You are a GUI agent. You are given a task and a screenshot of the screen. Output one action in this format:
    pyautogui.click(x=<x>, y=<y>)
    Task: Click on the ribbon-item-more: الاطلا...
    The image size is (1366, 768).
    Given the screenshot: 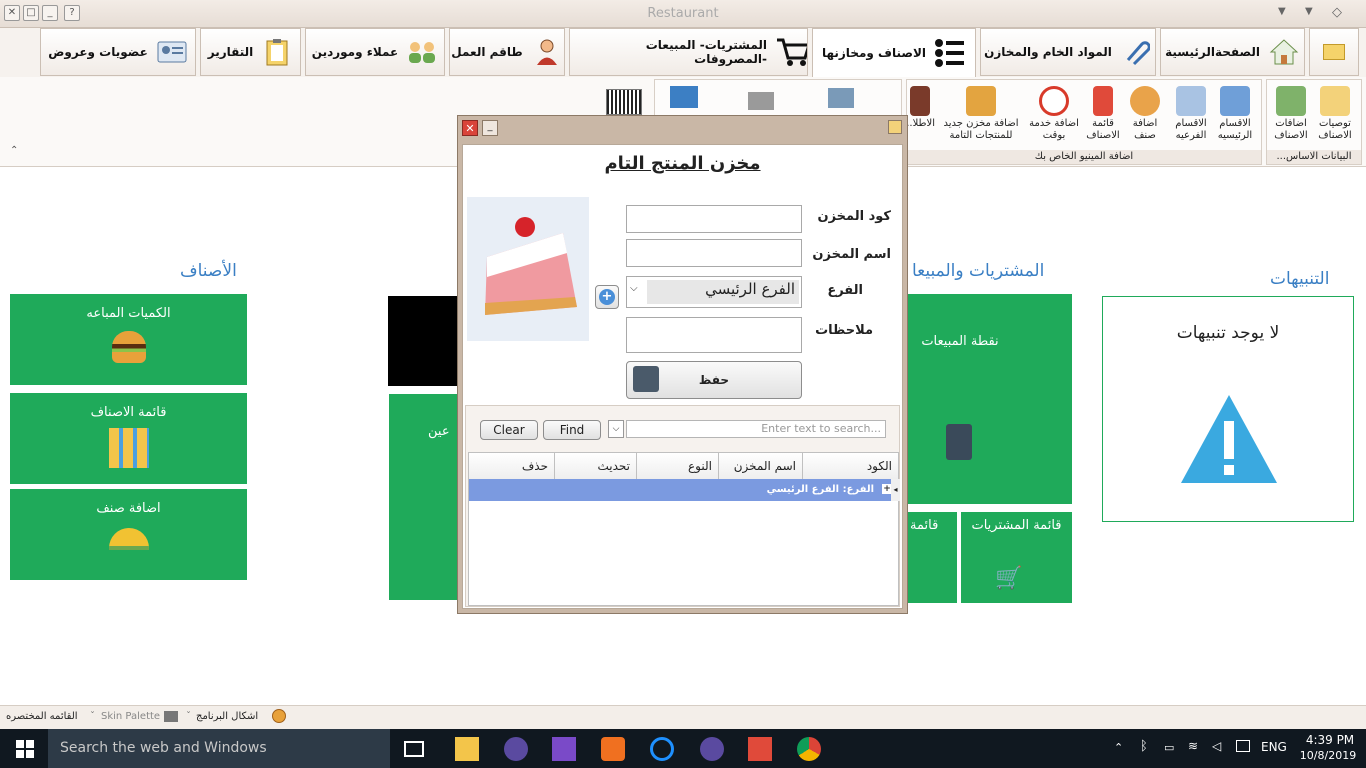 What is the action you would take?
    pyautogui.click(x=920, y=108)
    